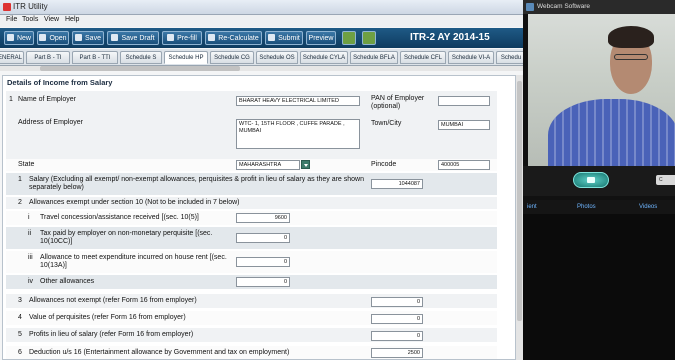 The image size is (675, 360). I want to click on tab-schedule-cg: Schedule CG, so click(232, 57).